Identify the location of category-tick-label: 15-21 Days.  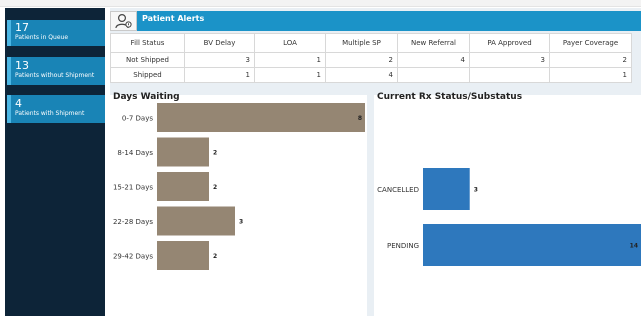
(133, 188).